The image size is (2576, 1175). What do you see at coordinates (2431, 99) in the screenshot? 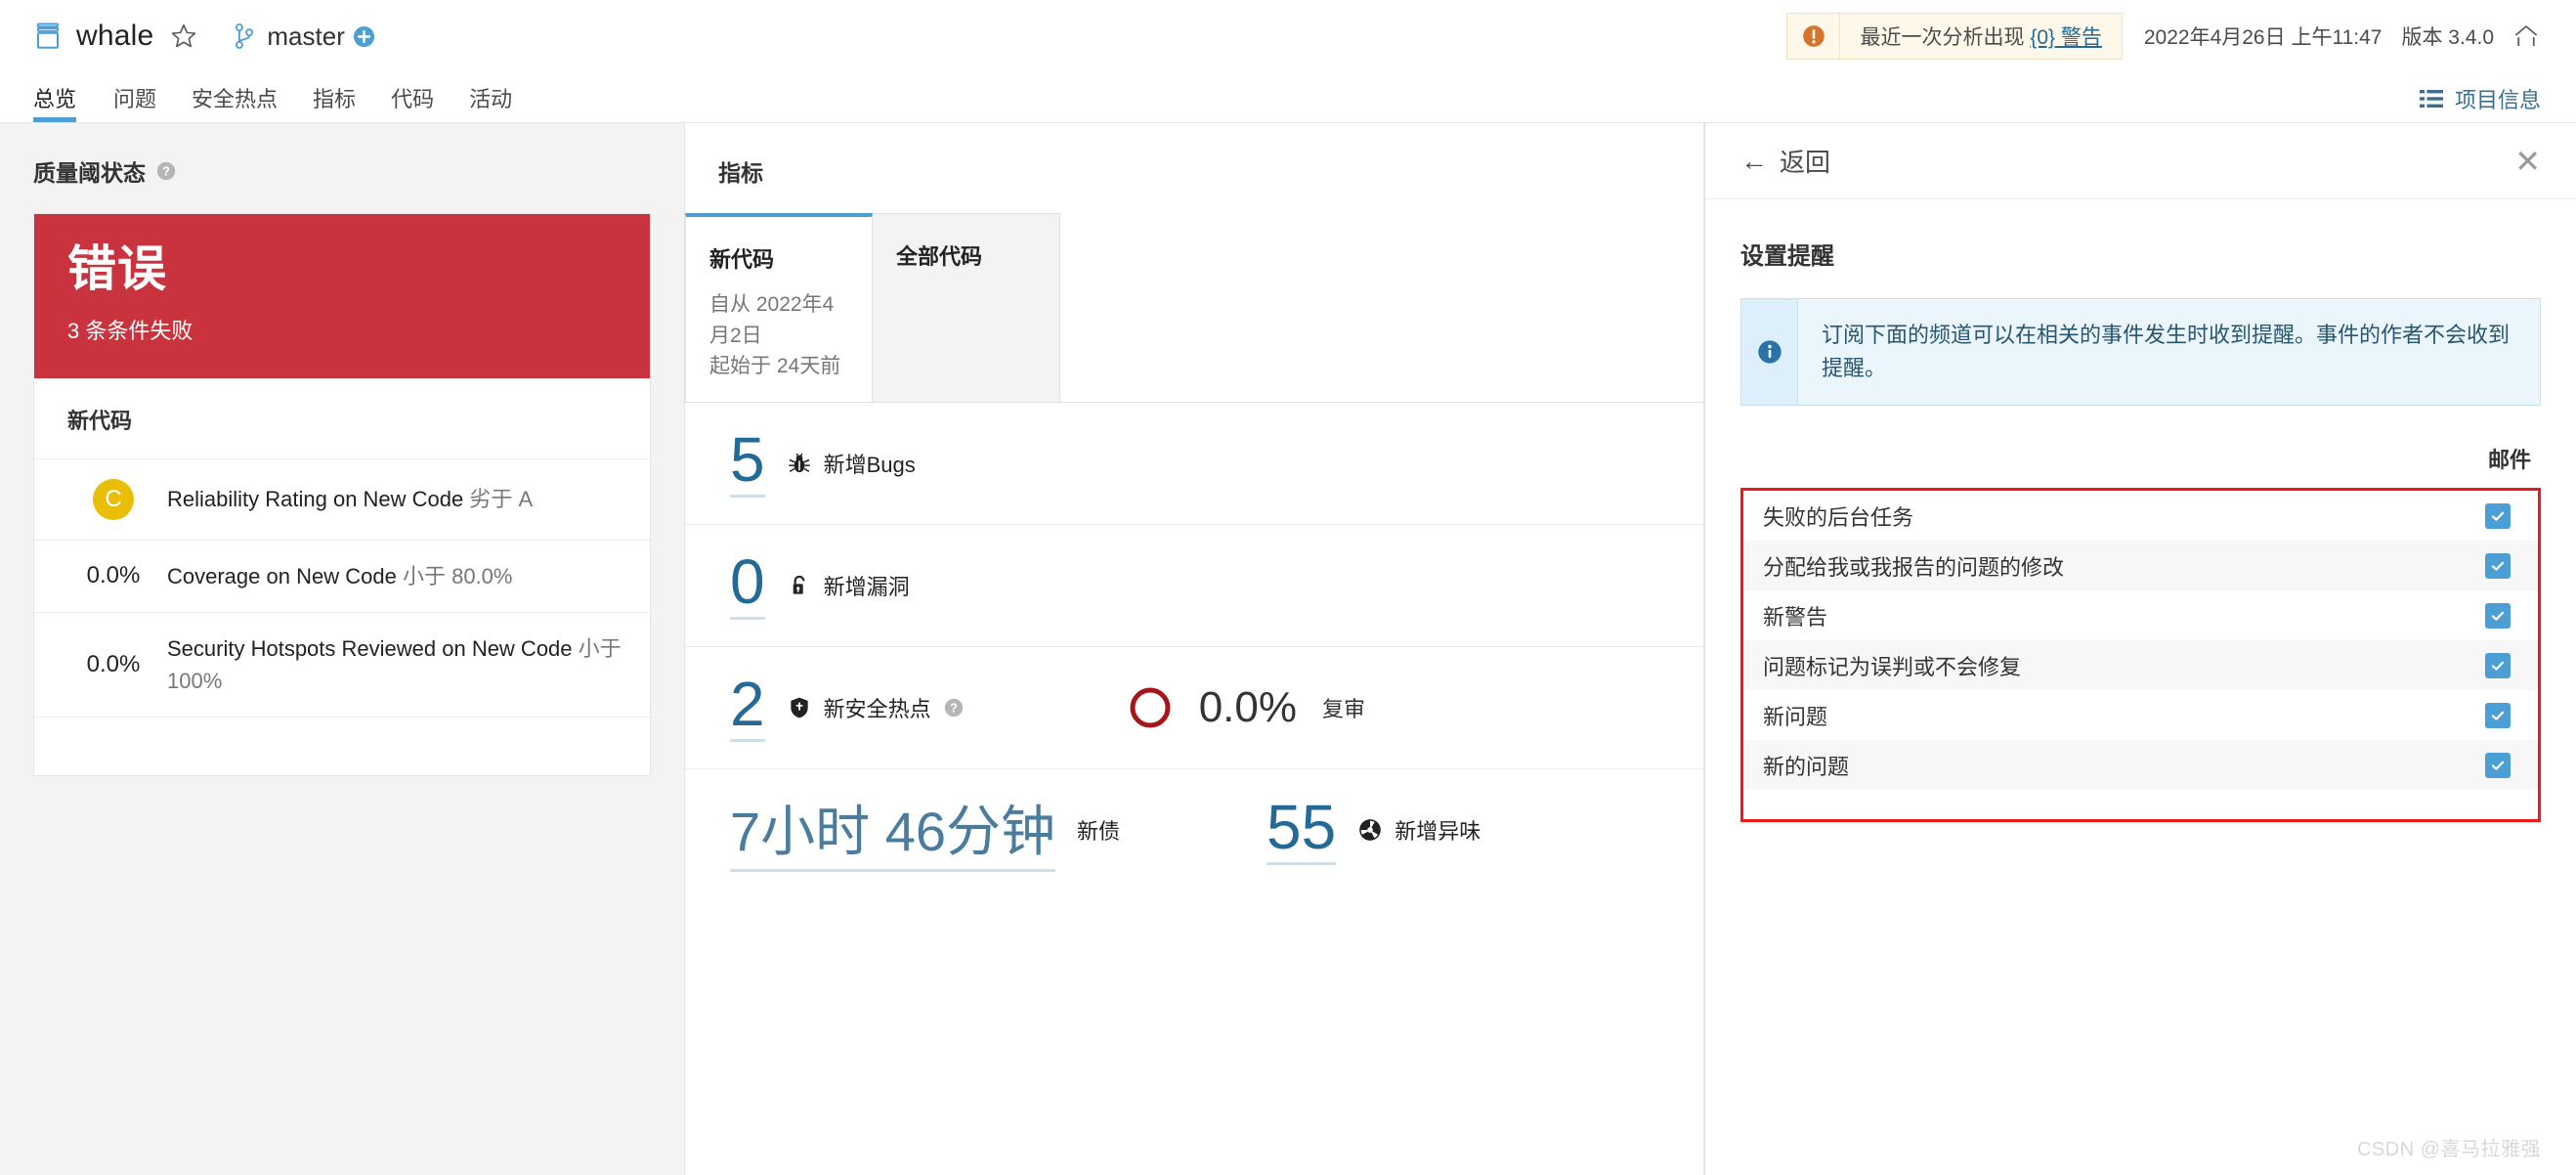
I see `list-icon` at bounding box center [2431, 99].